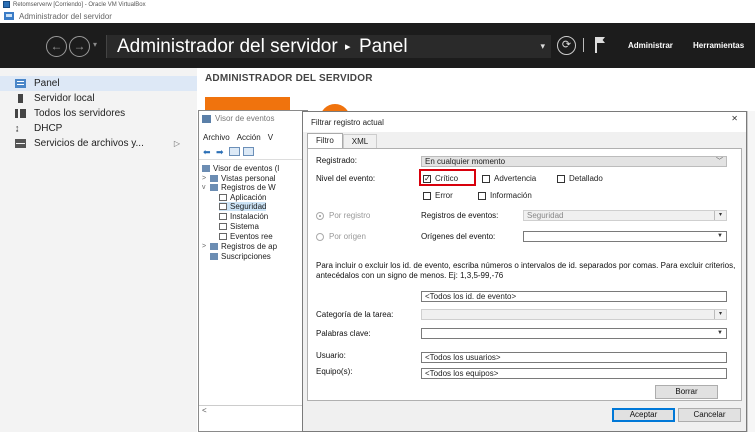 This screenshot has width=755, height=432. What do you see at coordinates (248, 151) in the screenshot?
I see `console-tree-icon` at bounding box center [248, 151].